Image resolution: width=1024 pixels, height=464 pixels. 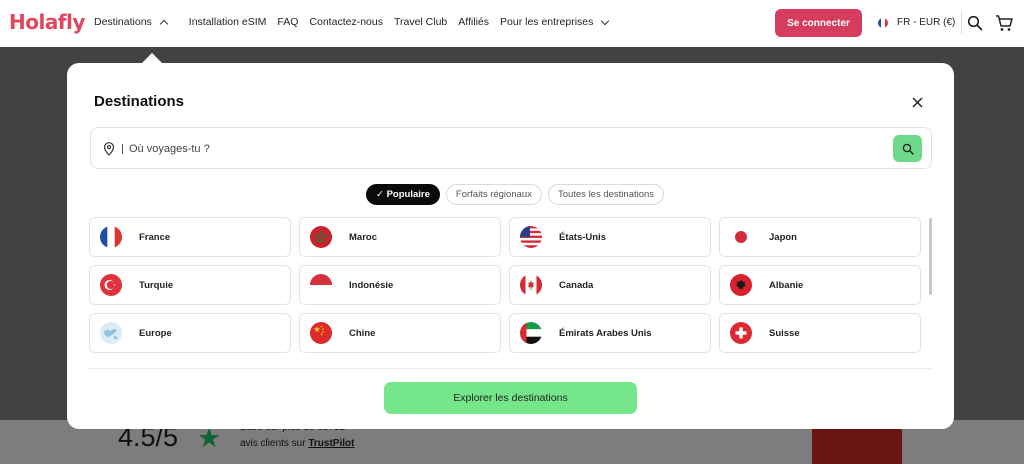 I want to click on indonesia-flag-icon, so click(x=321, y=285).